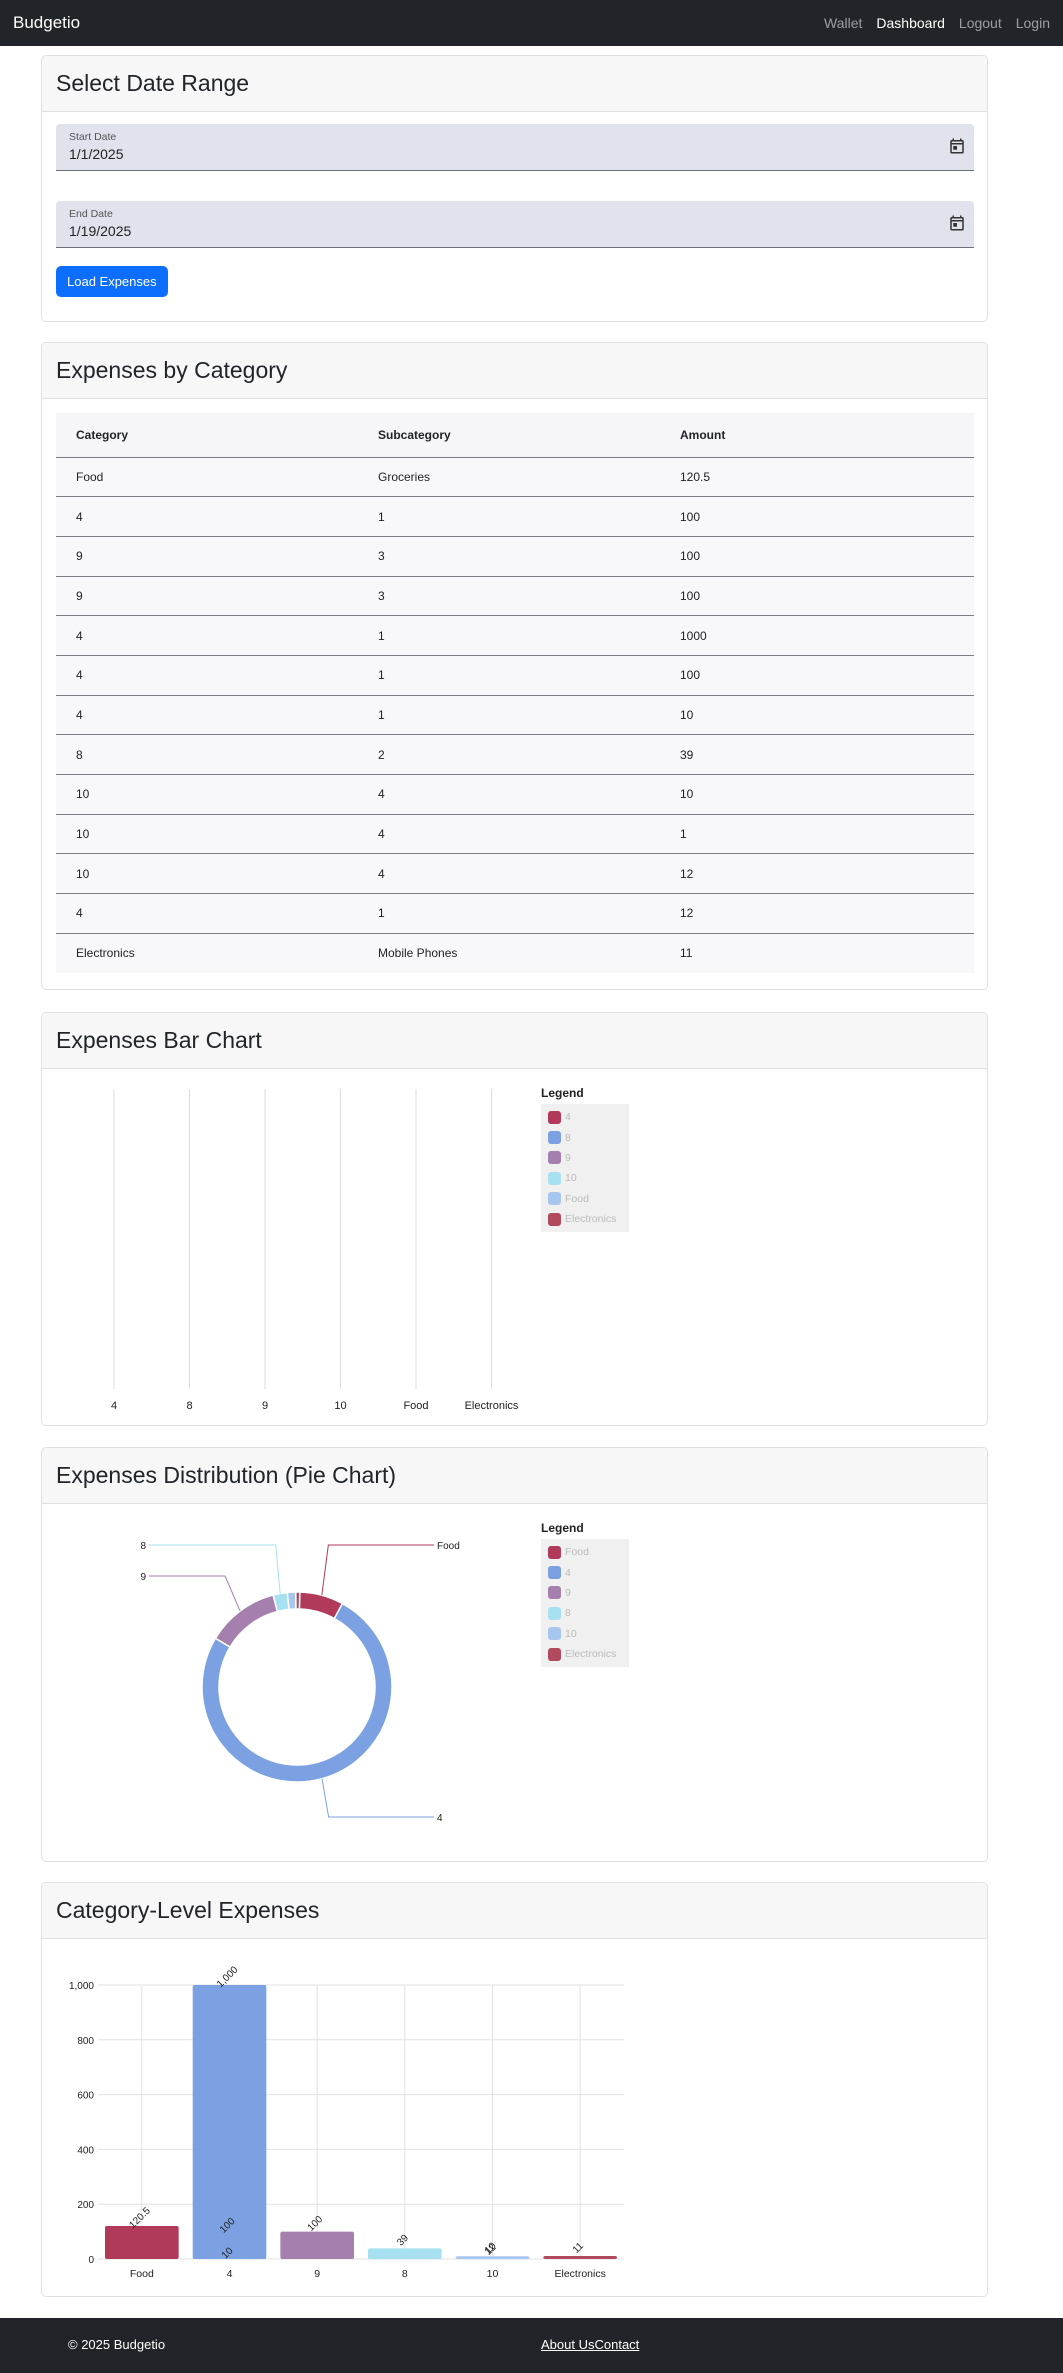 The width and height of the screenshot is (1063, 2373). Describe the element at coordinates (1033, 23) in the screenshot. I see `nav-link-login: Login` at that location.